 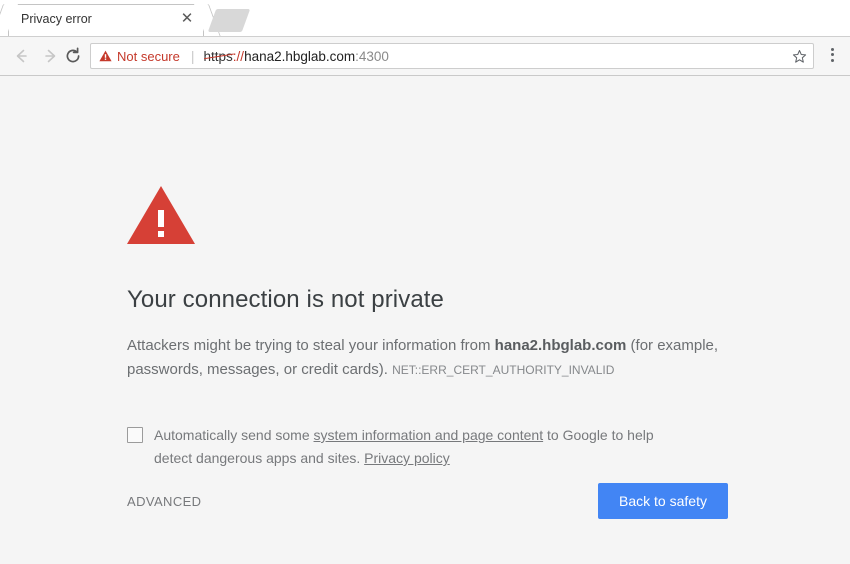 I want to click on new-tab-icon, so click(x=229, y=20).